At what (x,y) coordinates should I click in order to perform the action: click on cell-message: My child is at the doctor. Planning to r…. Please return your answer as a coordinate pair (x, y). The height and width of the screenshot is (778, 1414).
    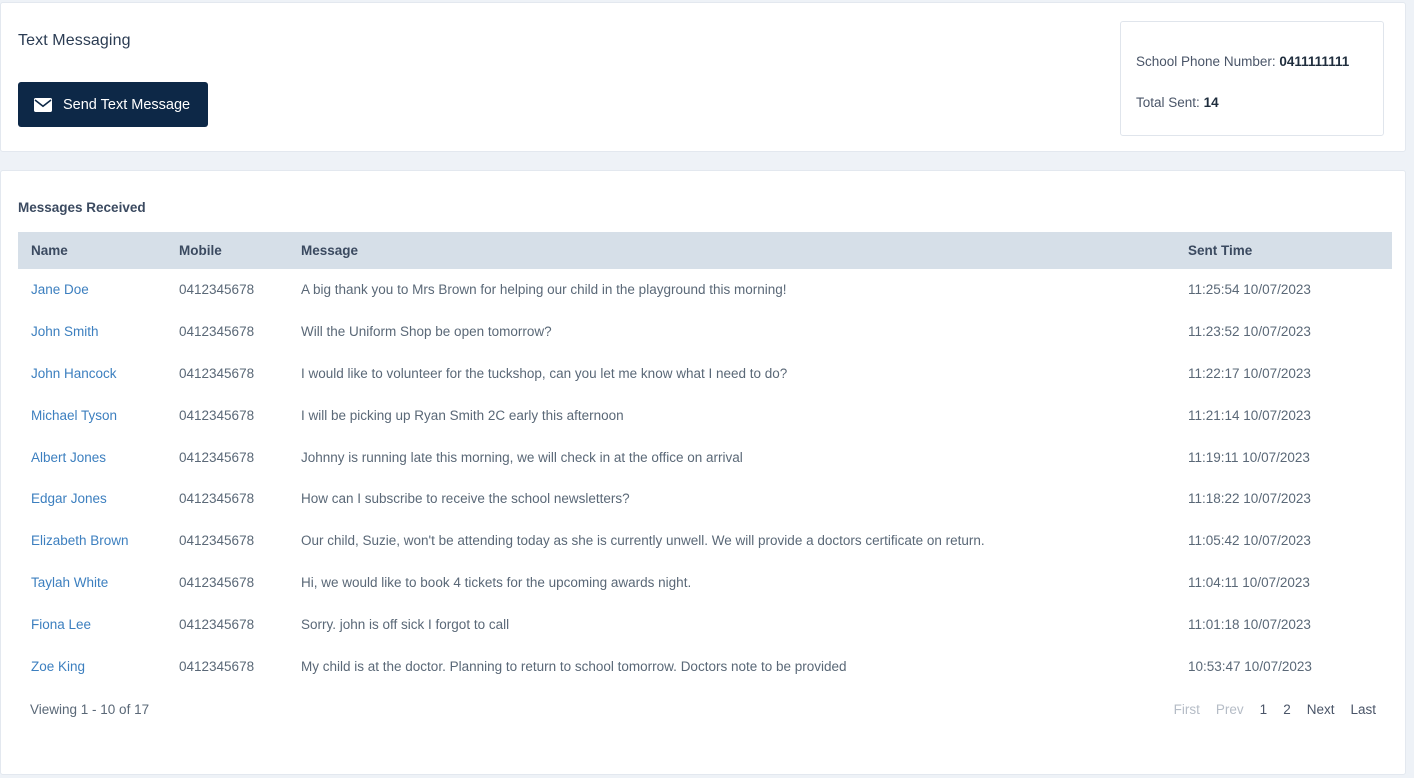
    Looking at the image, I should click on (574, 666).